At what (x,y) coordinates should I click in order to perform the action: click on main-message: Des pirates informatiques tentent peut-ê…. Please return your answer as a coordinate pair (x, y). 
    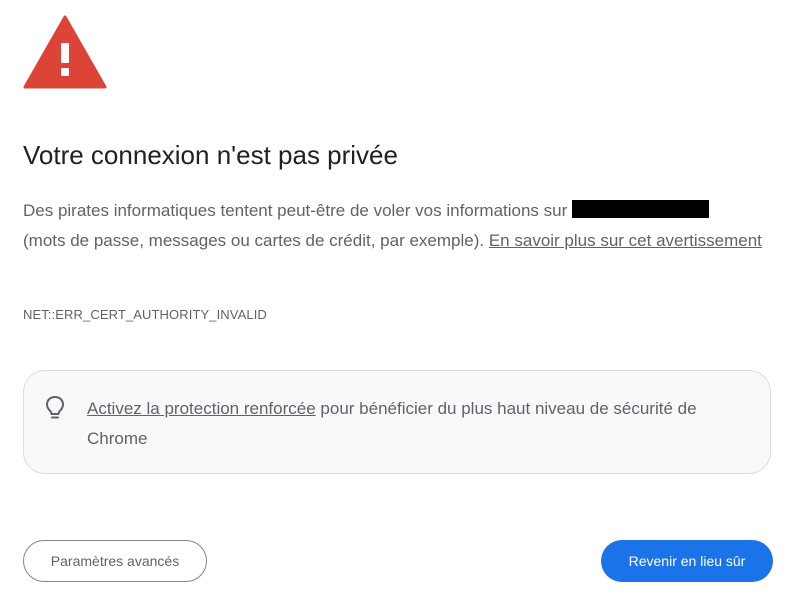
    Looking at the image, I should click on (403, 226).